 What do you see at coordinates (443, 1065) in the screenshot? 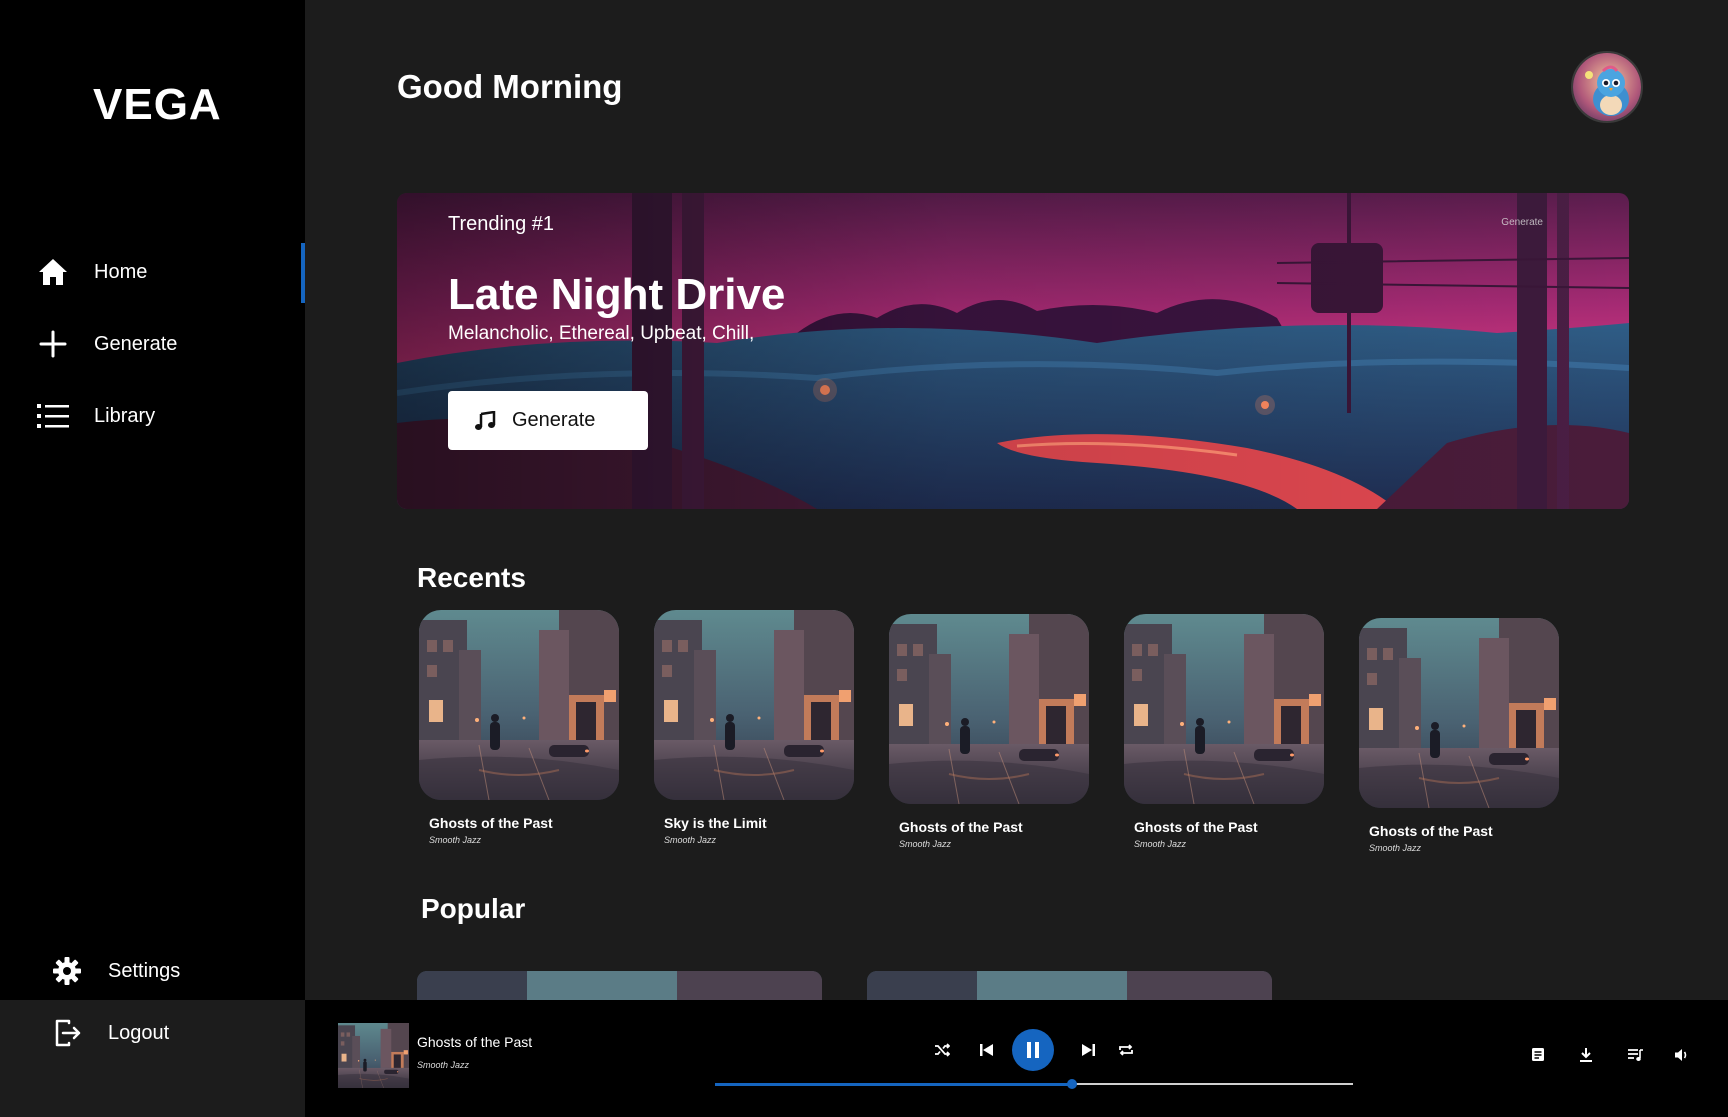
I see `now-playing-genre: Smooth Jazz` at bounding box center [443, 1065].